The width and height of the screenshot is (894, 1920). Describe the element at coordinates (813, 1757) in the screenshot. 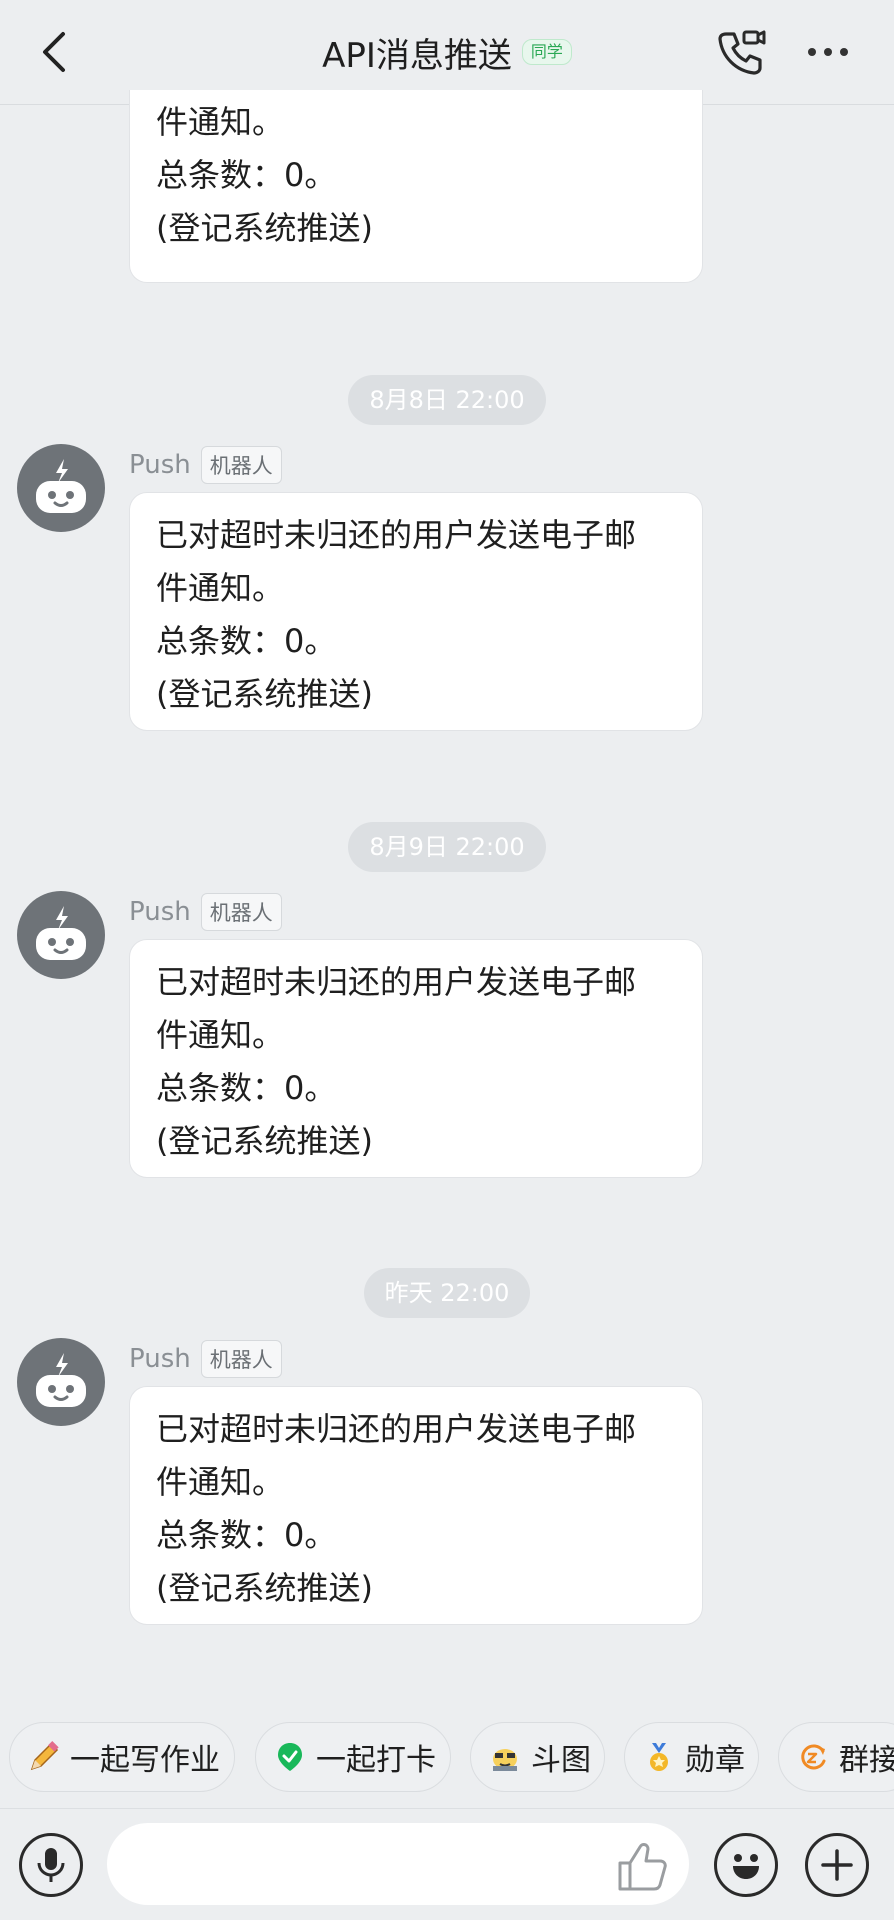

I see `relay-icon` at that location.